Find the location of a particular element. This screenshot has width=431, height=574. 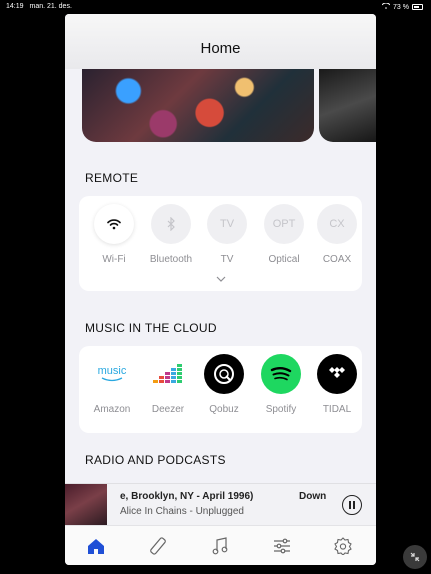

cloud-section-title: MUSIC IN THE CLOUD is located at coordinates (151, 328).